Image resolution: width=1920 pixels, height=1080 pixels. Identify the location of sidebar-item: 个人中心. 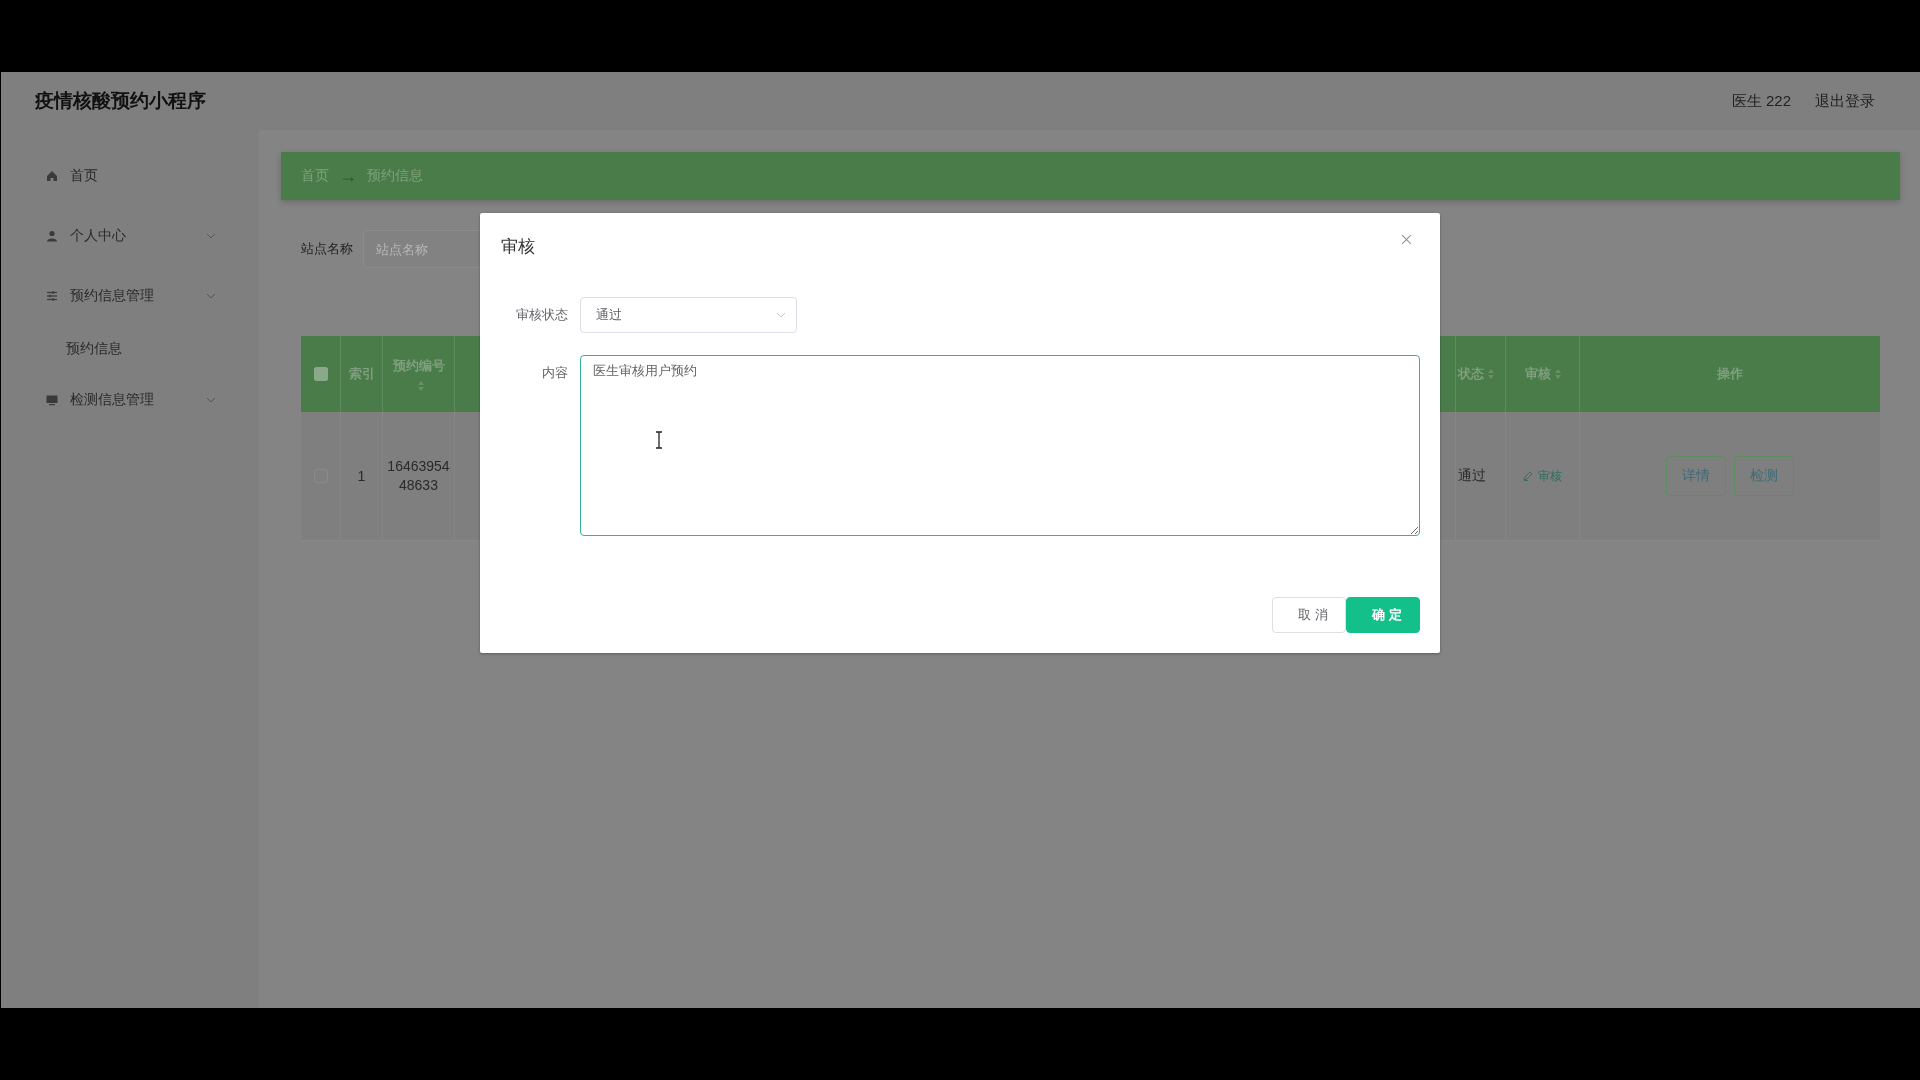
(138, 236).